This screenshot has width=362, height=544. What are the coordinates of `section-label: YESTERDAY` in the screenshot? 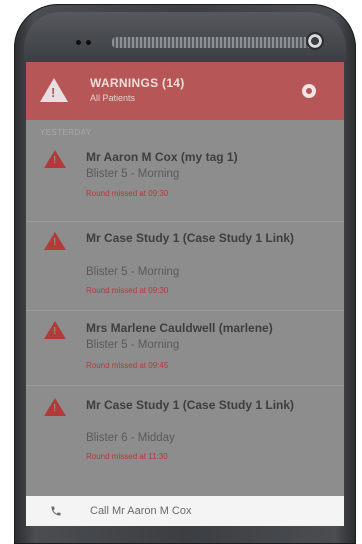 It's located at (66, 132).